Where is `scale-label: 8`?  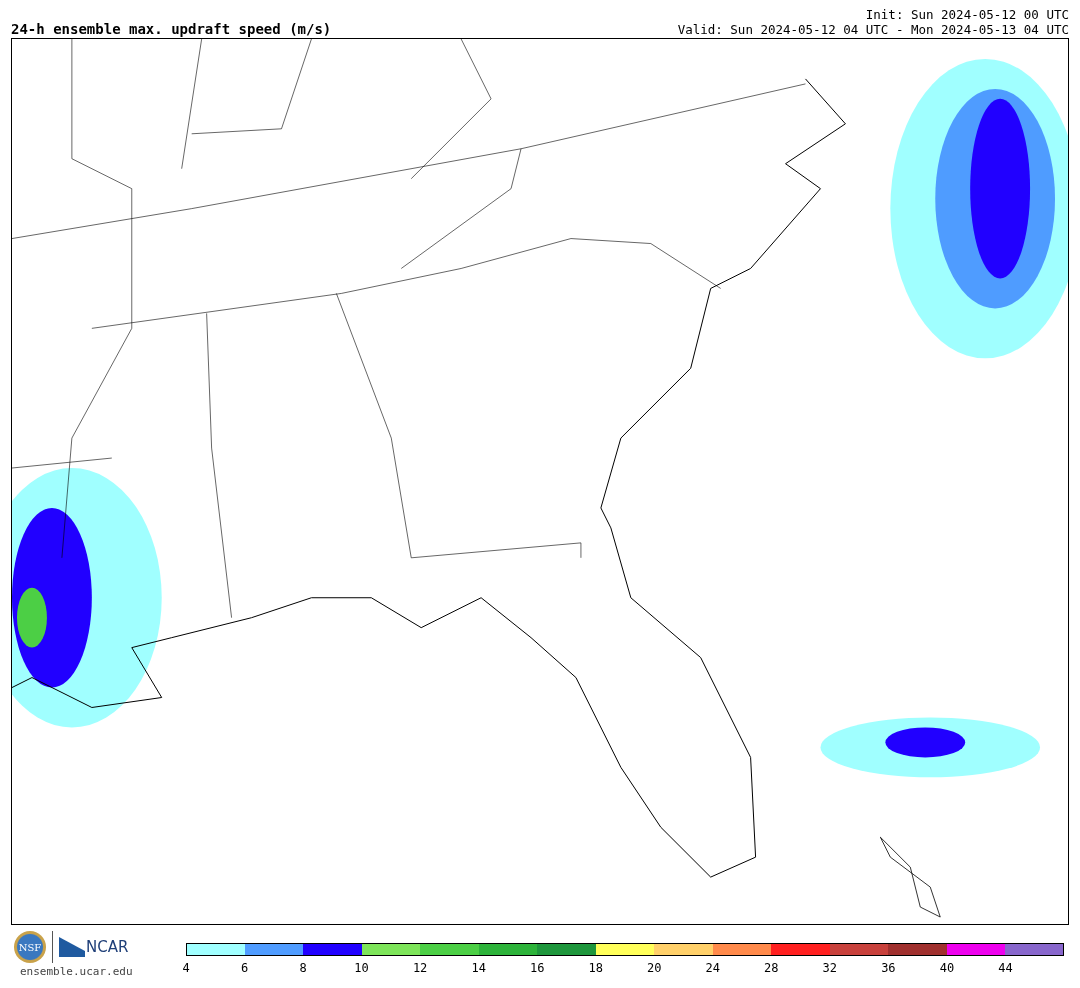 scale-label: 8 is located at coordinates (303, 968).